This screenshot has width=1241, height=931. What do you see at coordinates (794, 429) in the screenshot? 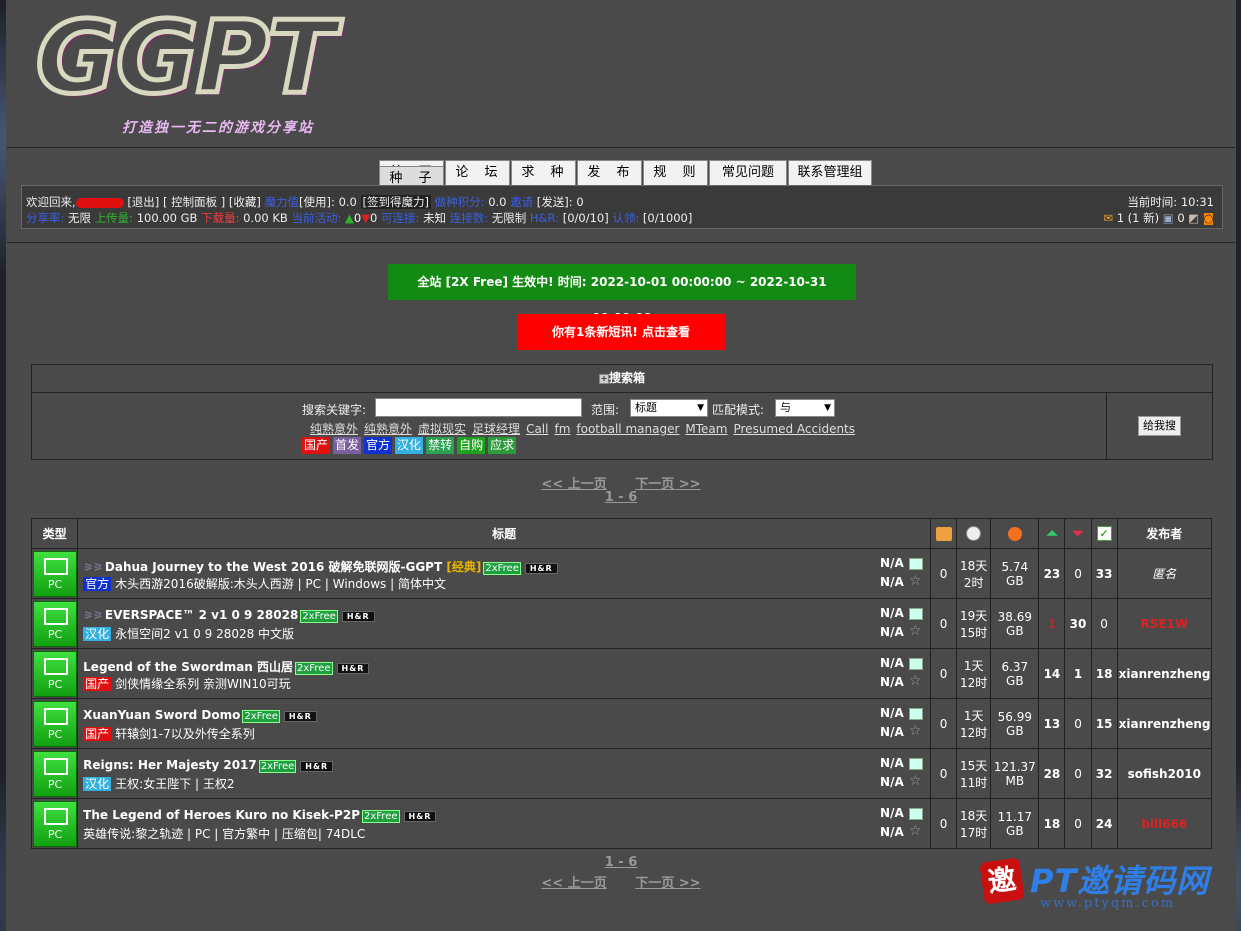
I see `hot-keyword-link: Presumed Accidents` at bounding box center [794, 429].